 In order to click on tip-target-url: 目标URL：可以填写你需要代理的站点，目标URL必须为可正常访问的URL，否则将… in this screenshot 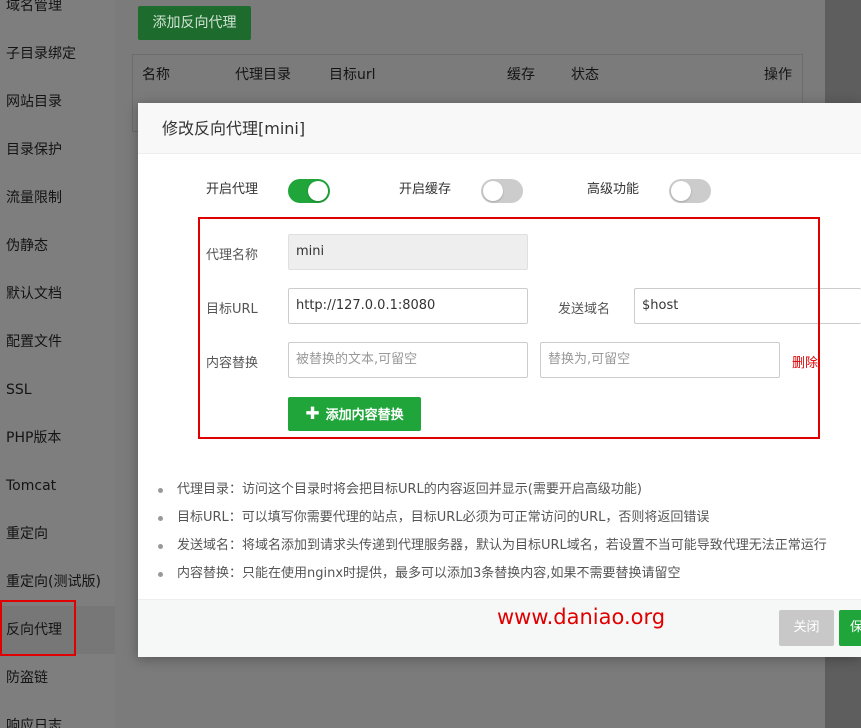, I will do `click(508, 518)`.